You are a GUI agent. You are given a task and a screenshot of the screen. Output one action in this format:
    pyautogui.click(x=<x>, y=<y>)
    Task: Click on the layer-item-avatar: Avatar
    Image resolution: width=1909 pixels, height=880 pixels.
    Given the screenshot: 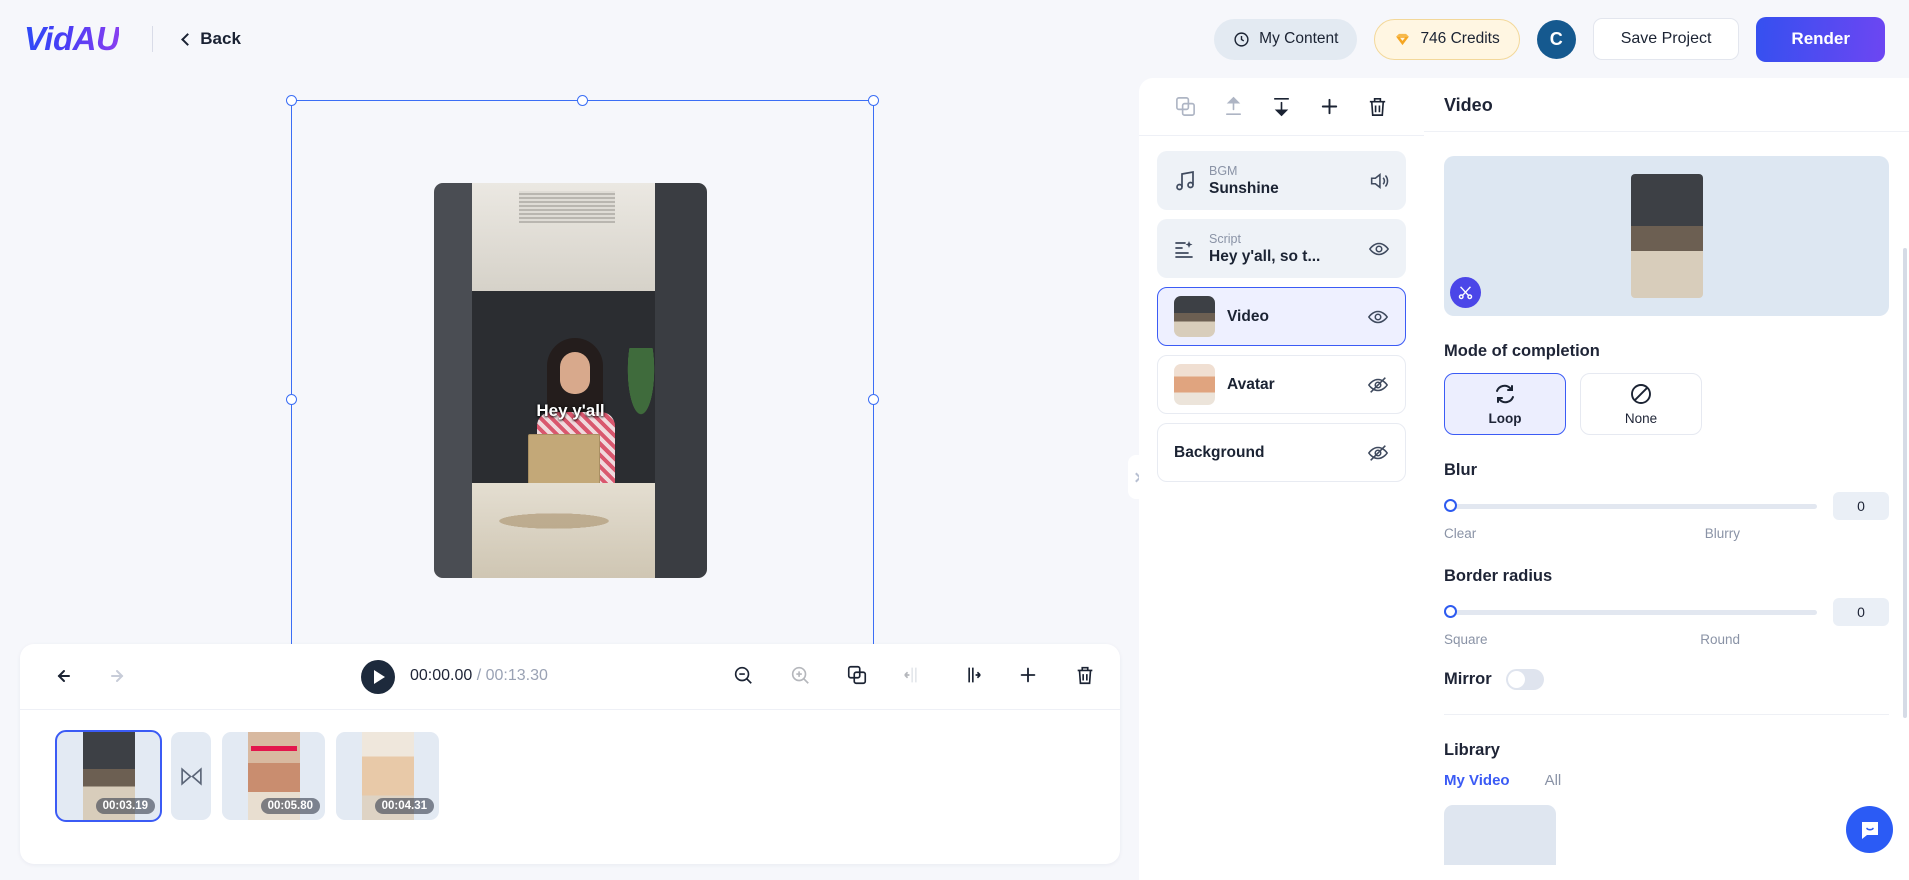 What is the action you would take?
    pyautogui.click(x=1281, y=384)
    